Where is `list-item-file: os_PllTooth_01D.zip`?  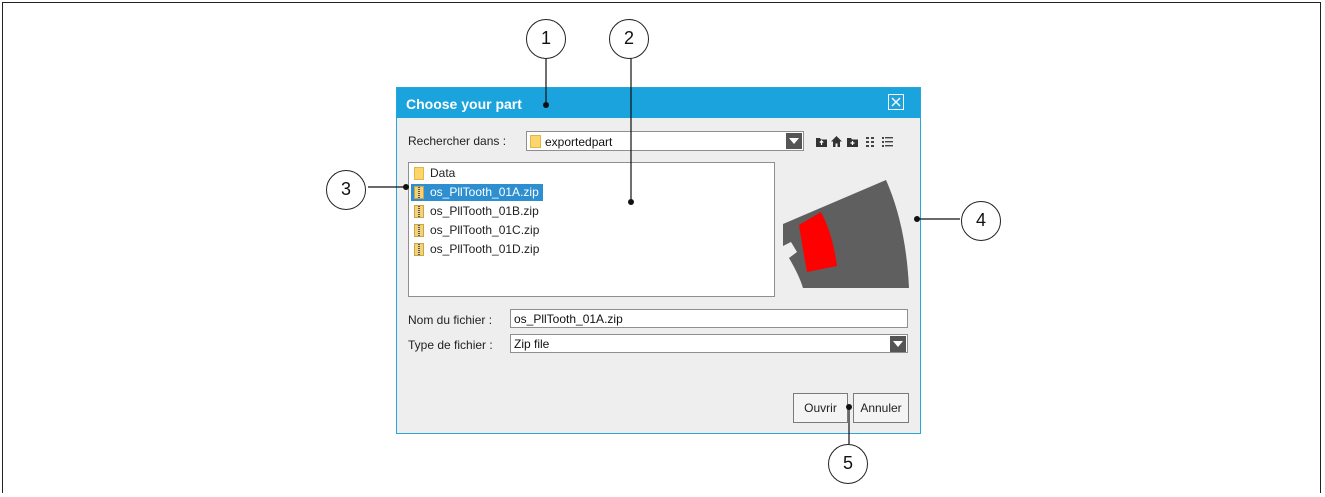
list-item-file: os_PllTooth_01D.zip is located at coordinates (477, 249).